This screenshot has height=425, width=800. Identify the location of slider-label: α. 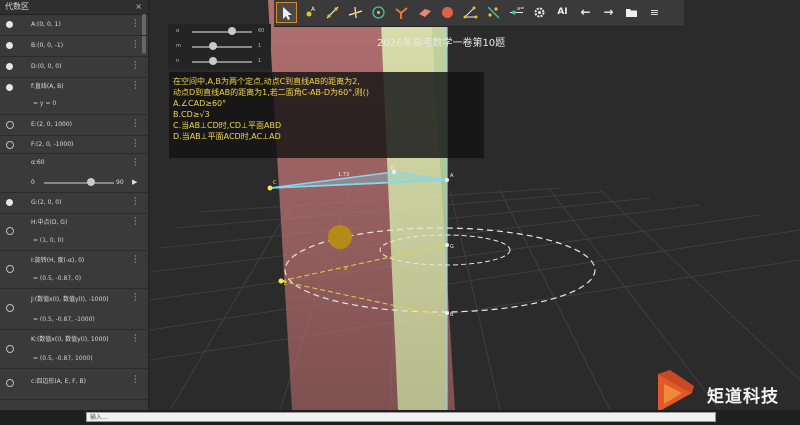
(178, 31).